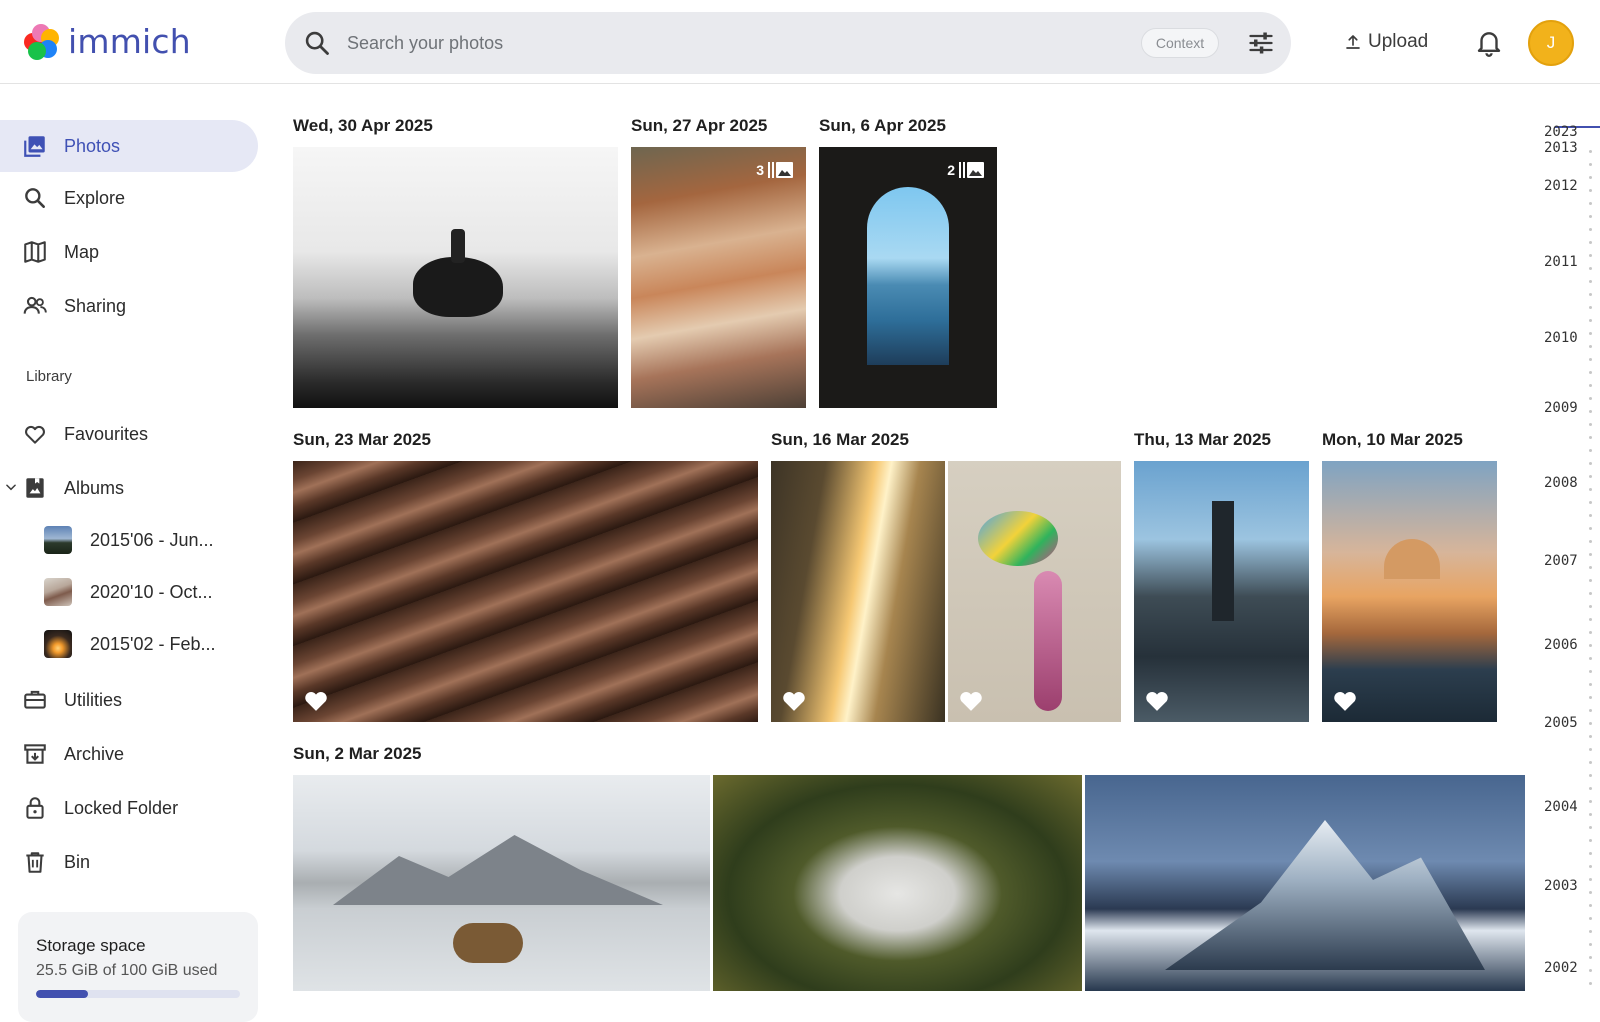 The height and width of the screenshot is (1022, 1600). Describe the element at coordinates (1561, 186) in the screenshot. I see `scrubber-year: 2012` at that location.